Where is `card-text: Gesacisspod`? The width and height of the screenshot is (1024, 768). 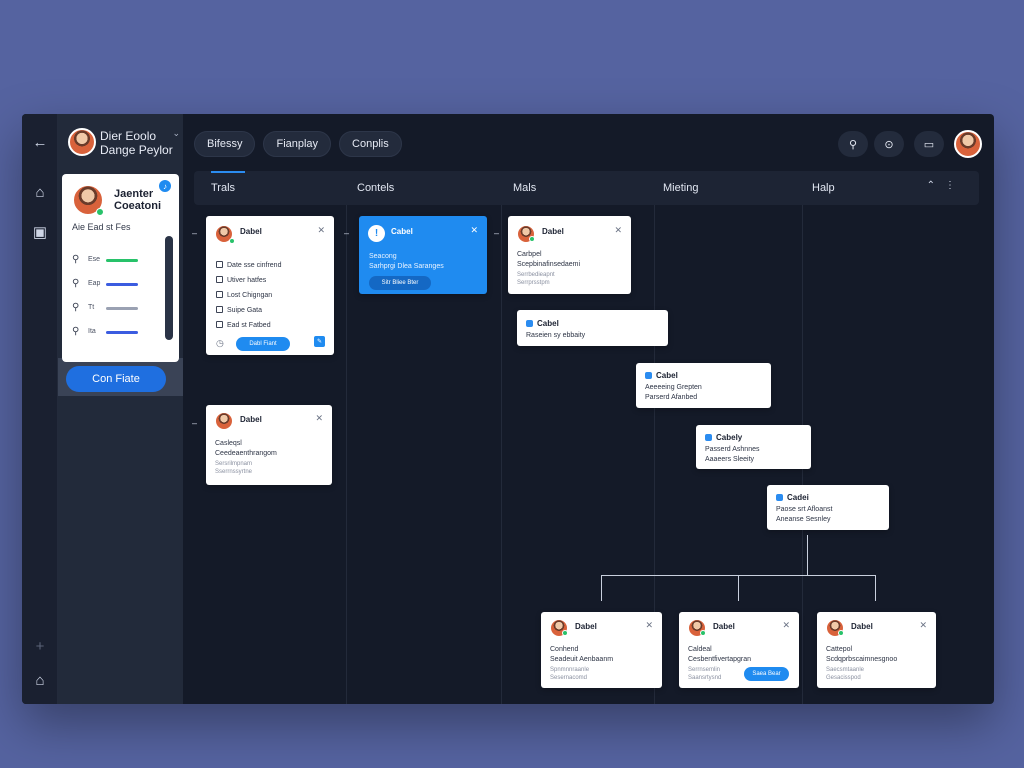
card-text: Gesacisspod is located at coordinates (843, 678).